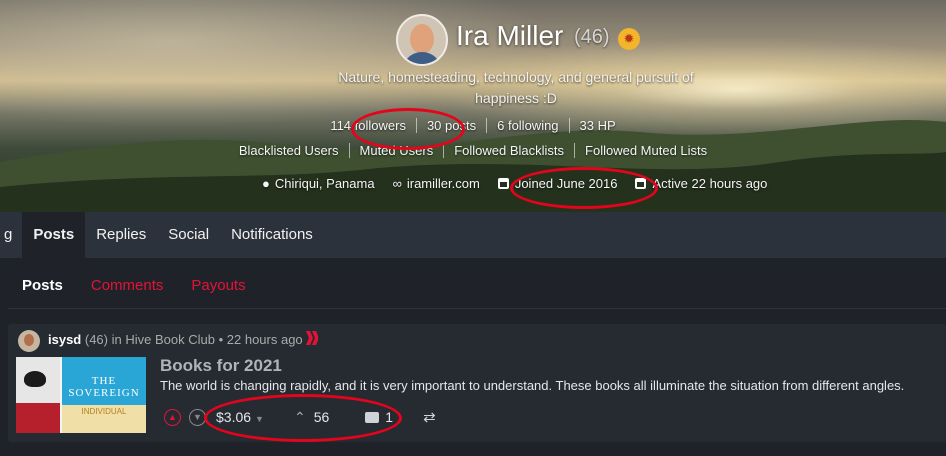 The width and height of the screenshot is (946, 456). I want to click on thumb-subtitle: INDIVIDUAL, so click(104, 419).